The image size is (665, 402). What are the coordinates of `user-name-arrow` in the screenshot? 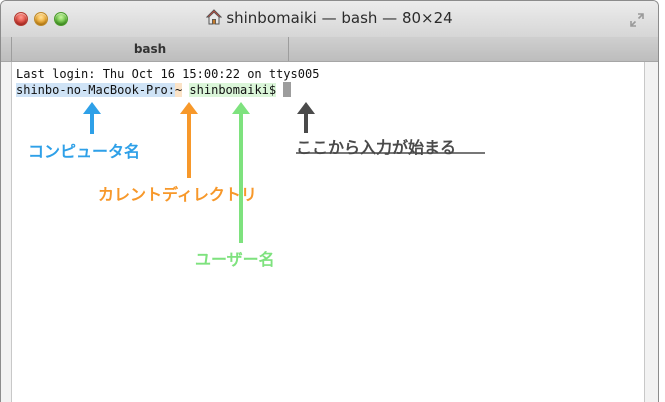 It's located at (241, 172).